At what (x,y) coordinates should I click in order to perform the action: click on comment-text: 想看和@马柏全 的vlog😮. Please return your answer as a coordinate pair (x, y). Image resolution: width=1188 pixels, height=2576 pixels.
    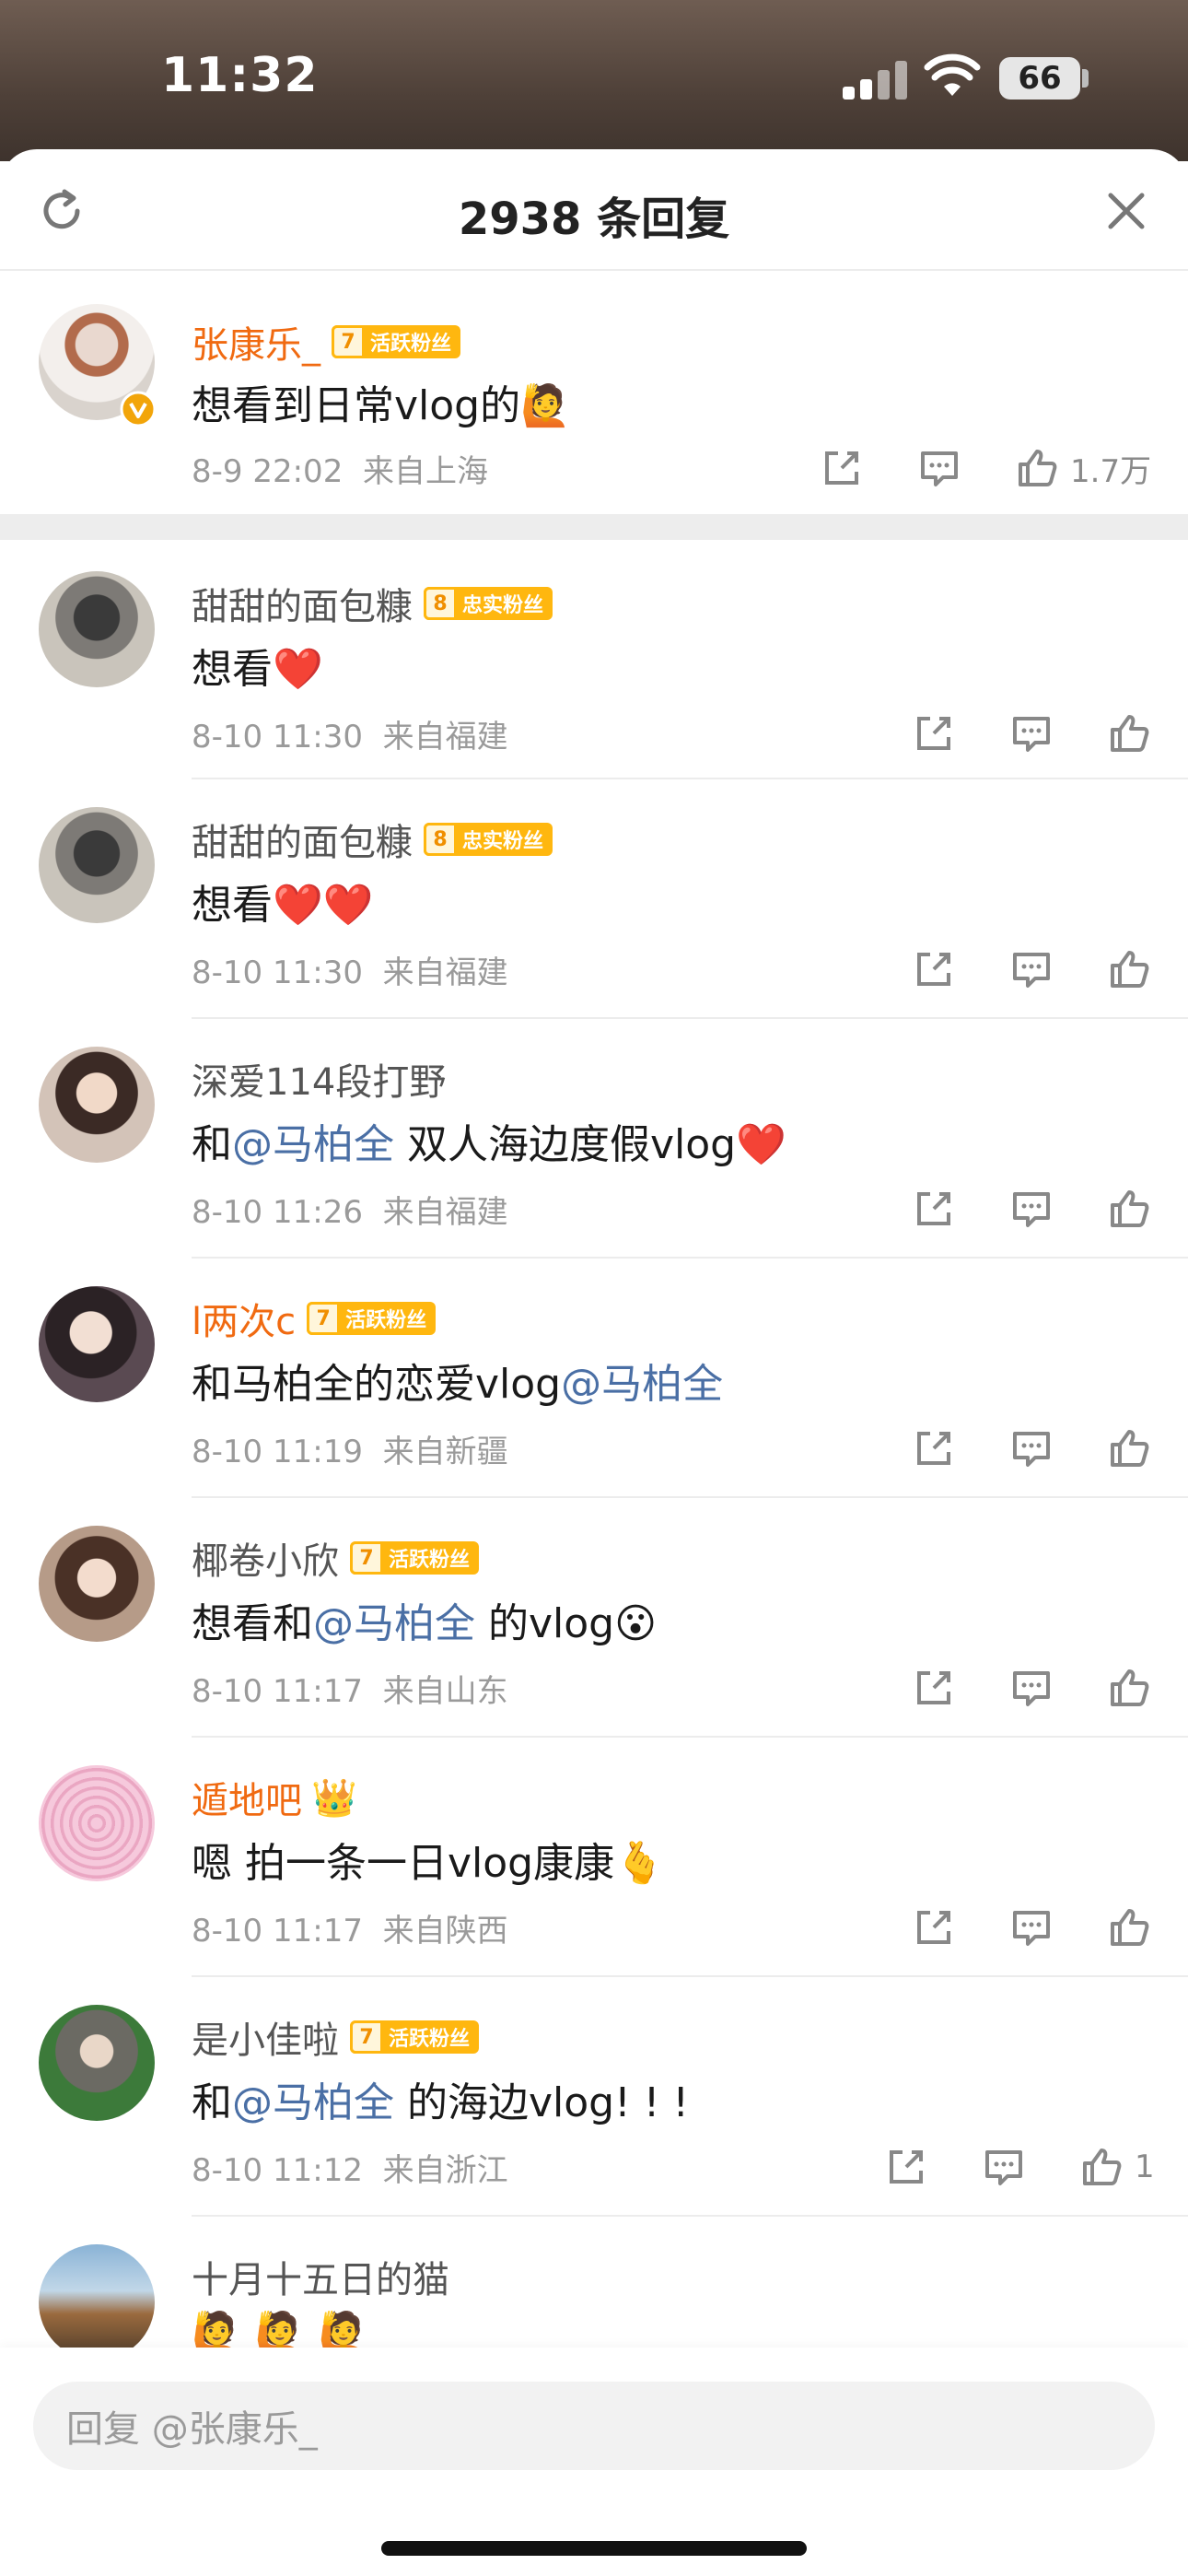
    Looking at the image, I should click on (424, 1623).